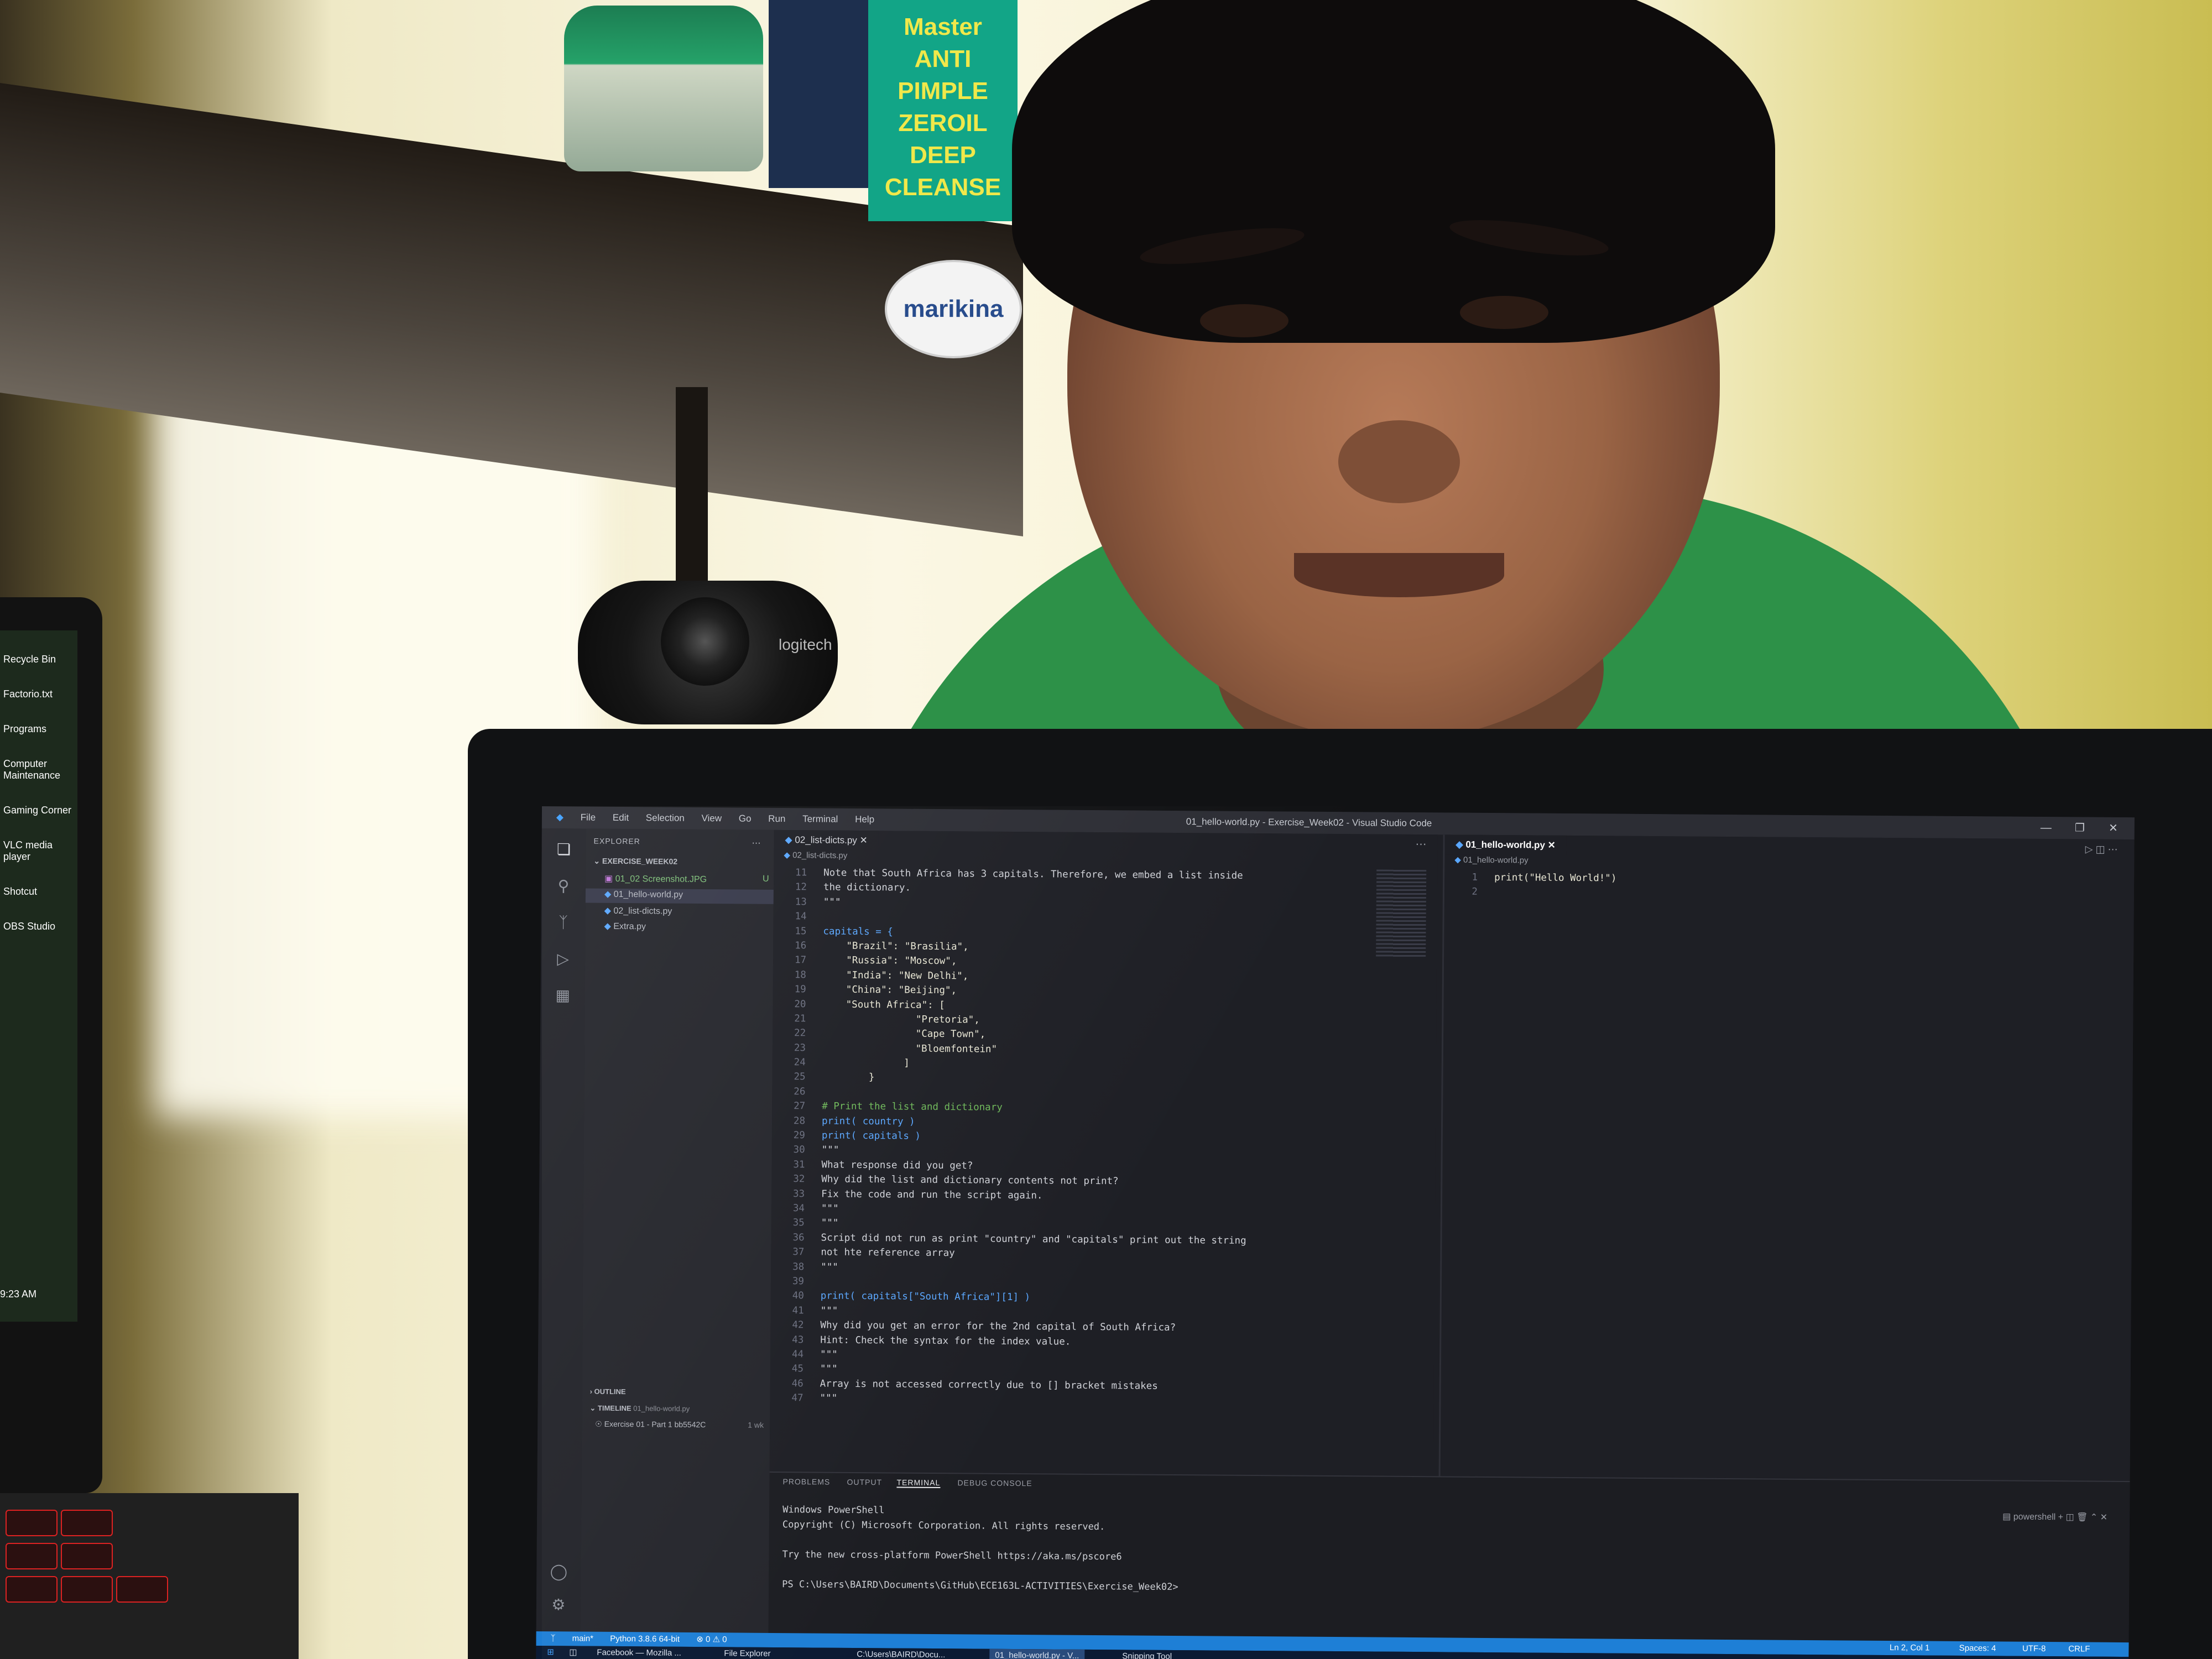 This screenshot has width=2212, height=1659. What do you see at coordinates (625, 926) in the screenshot?
I see `file-item: ◆ Extra.py` at bounding box center [625, 926].